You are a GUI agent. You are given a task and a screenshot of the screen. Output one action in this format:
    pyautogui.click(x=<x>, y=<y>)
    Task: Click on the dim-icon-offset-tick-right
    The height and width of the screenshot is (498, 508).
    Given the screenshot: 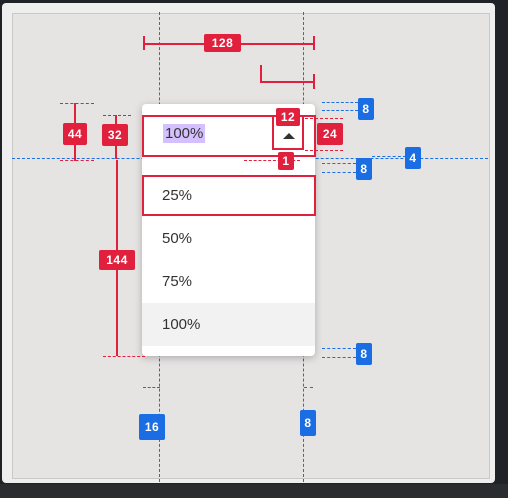 What is the action you would take?
    pyautogui.click(x=314, y=81)
    